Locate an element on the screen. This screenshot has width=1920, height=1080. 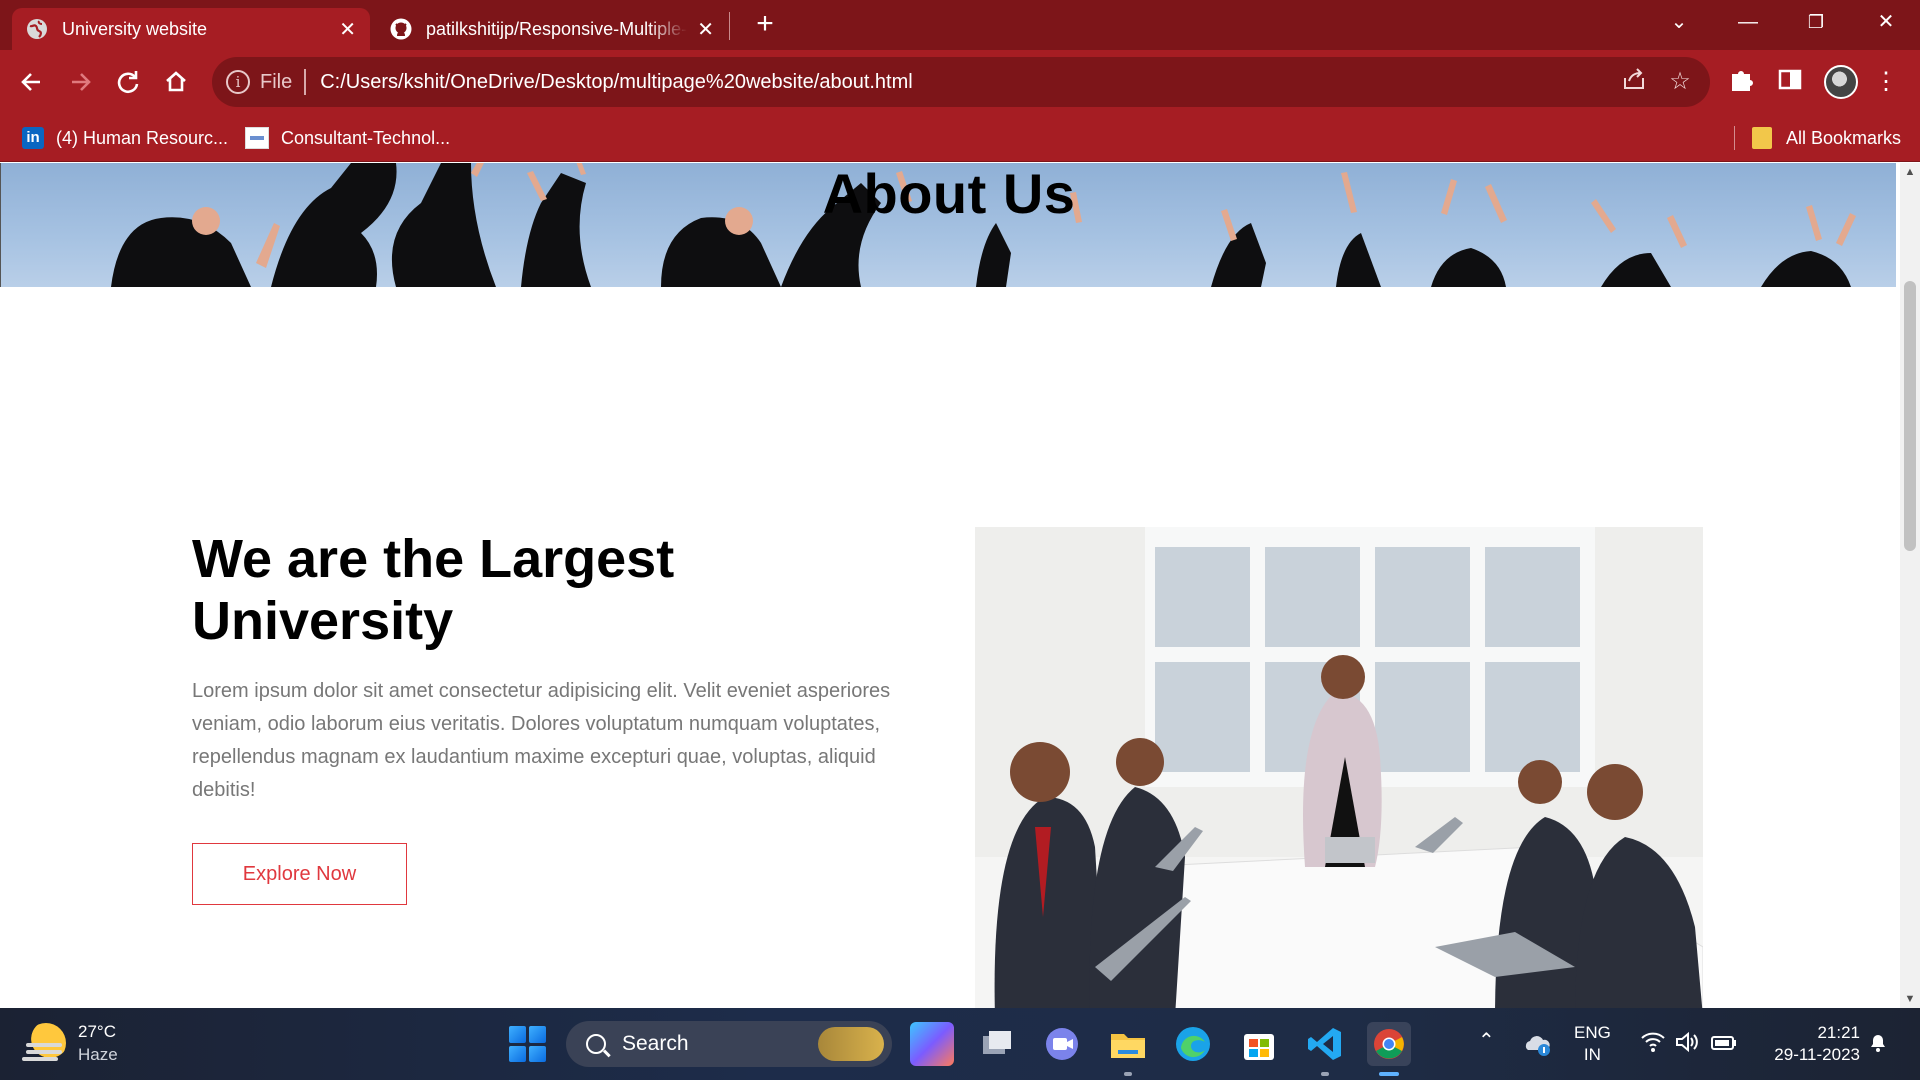
scheme-label: File is located at coordinates (276, 81).